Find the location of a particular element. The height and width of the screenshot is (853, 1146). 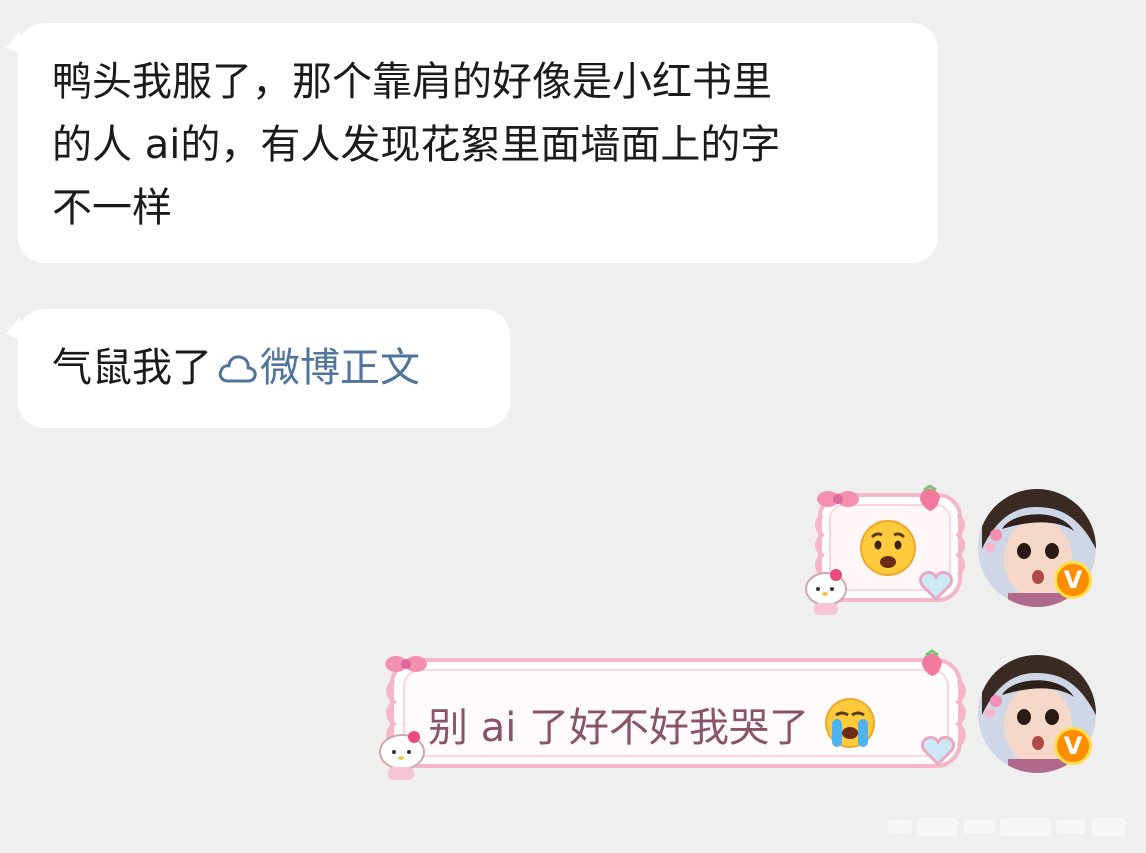

message-text-line: 不一样 is located at coordinates (112, 208).